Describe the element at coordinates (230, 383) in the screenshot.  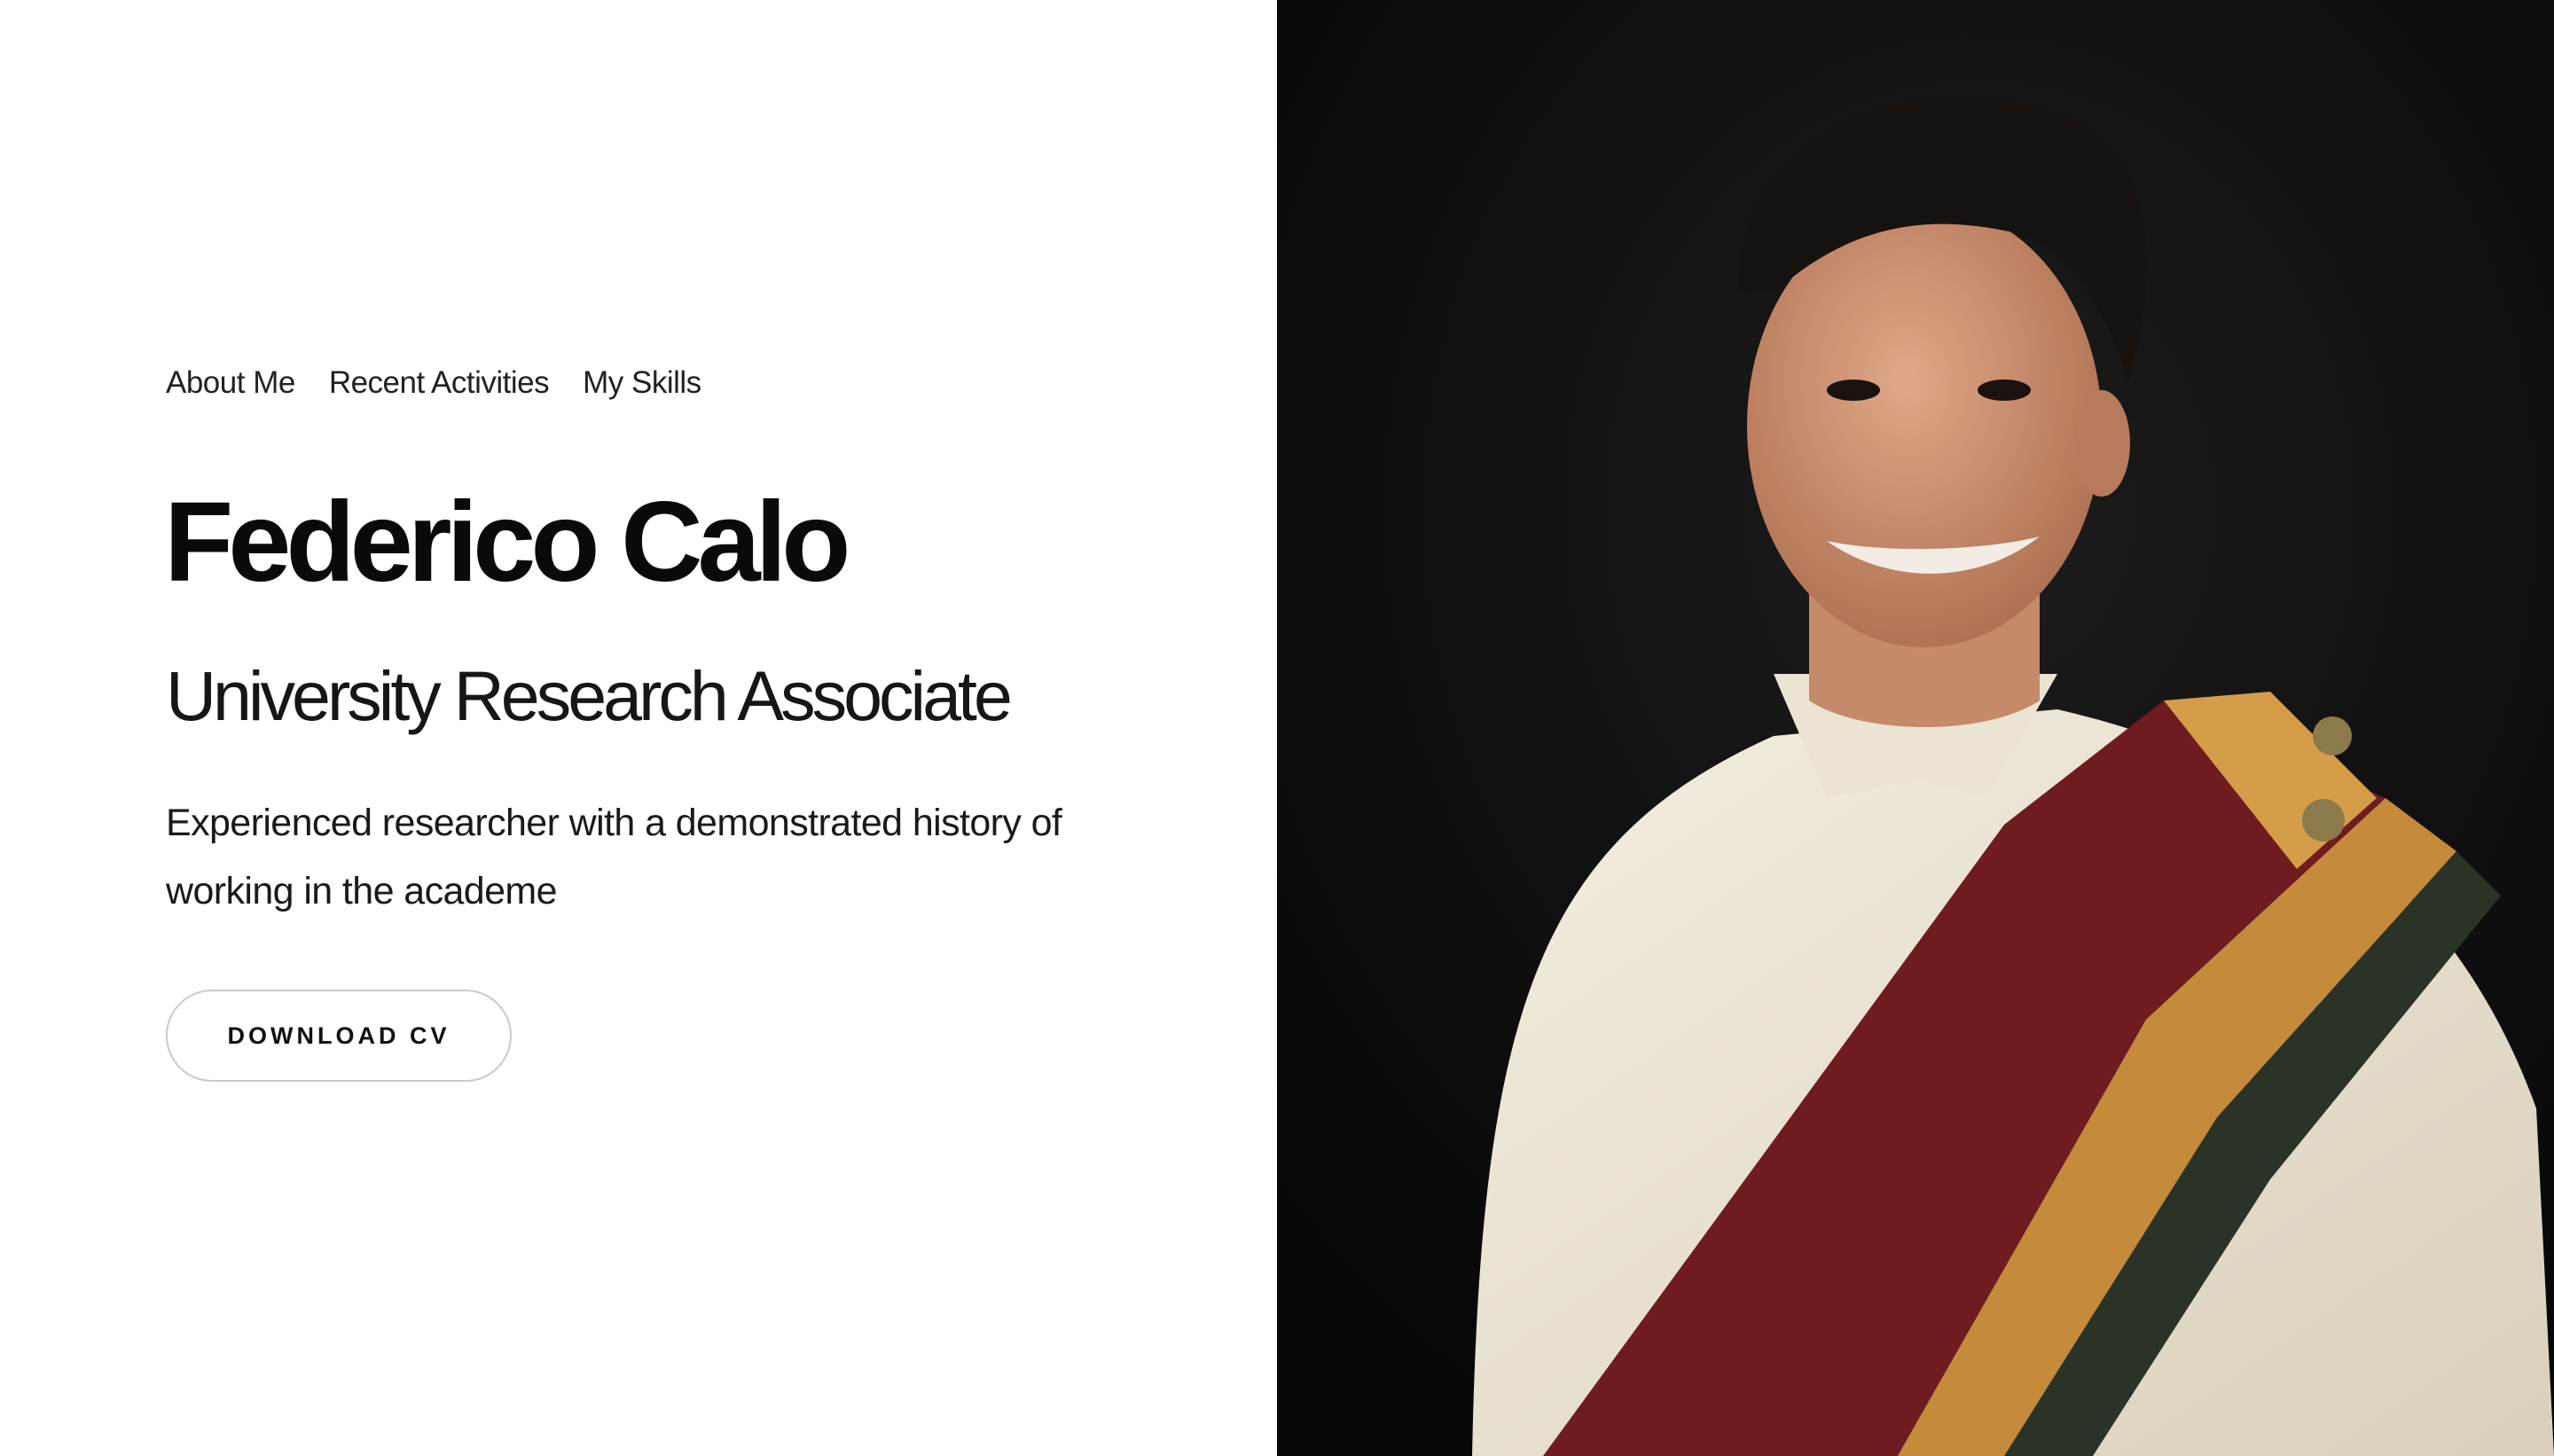
I see `nav-about-me: About Me` at that location.